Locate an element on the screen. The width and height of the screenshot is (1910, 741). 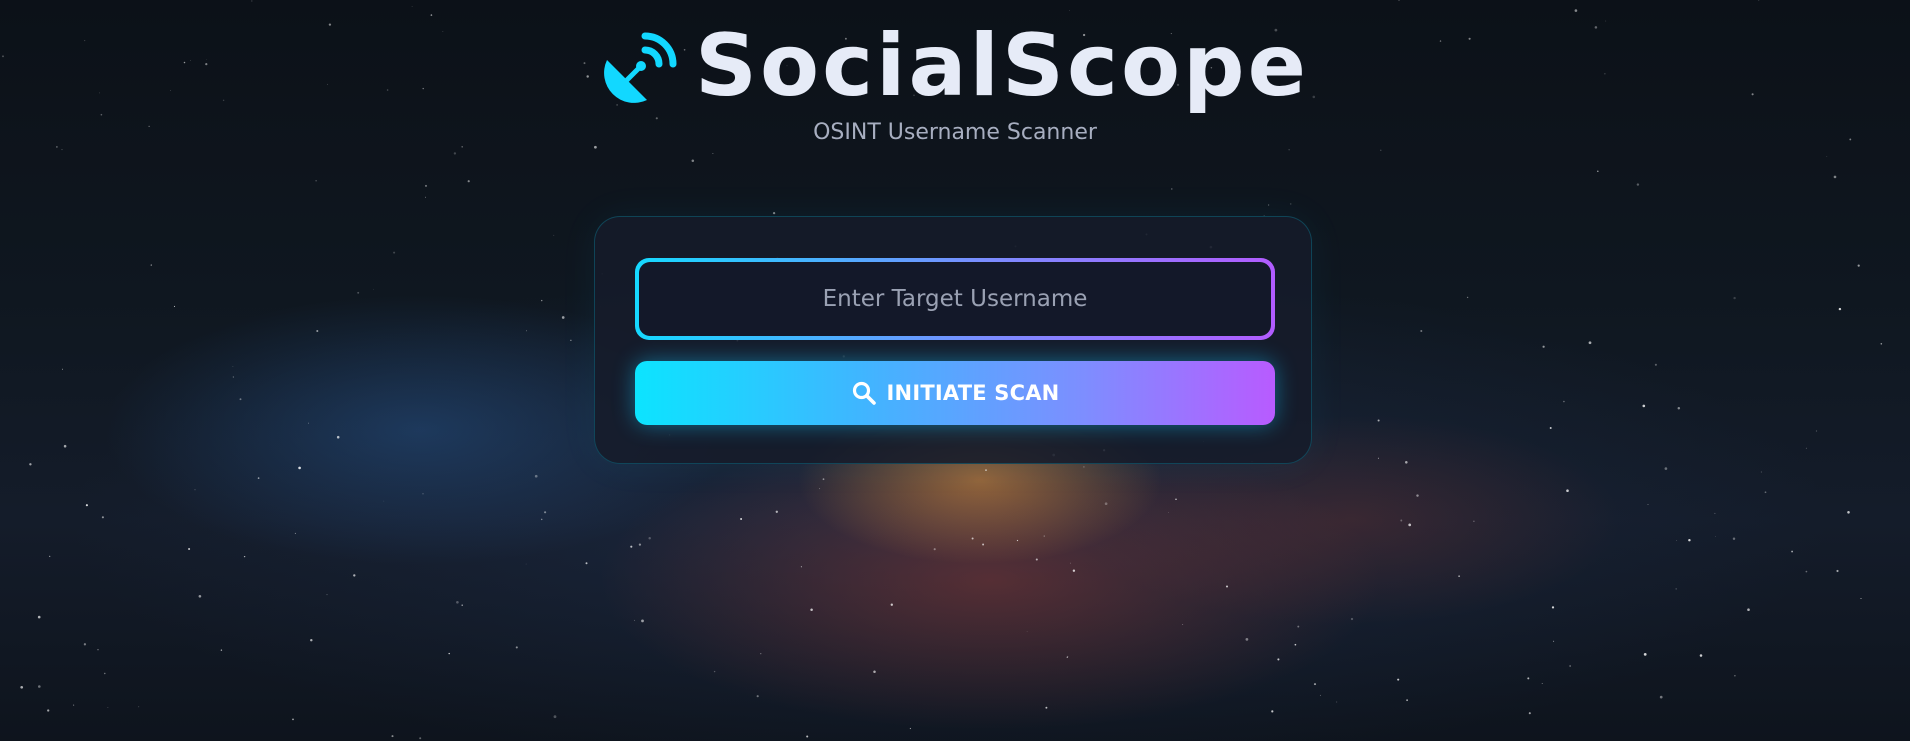
brand: SocialScope is located at coordinates (955, 66).